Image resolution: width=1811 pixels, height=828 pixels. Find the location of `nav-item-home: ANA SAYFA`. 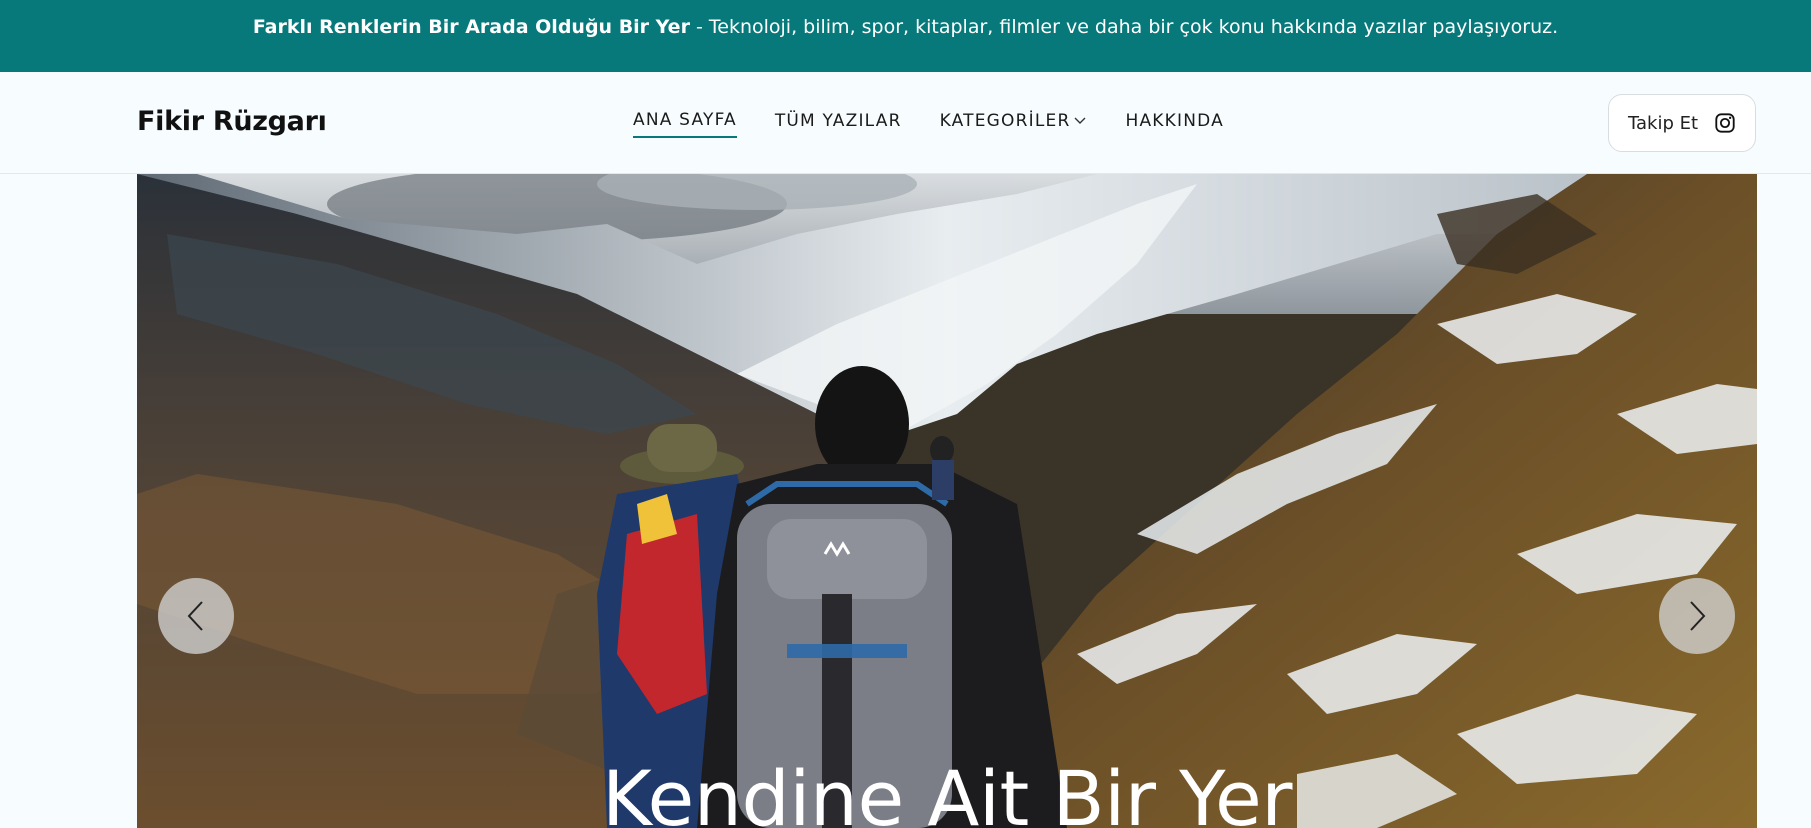

nav-item-home: ANA SAYFA is located at coordinates (685, 124).